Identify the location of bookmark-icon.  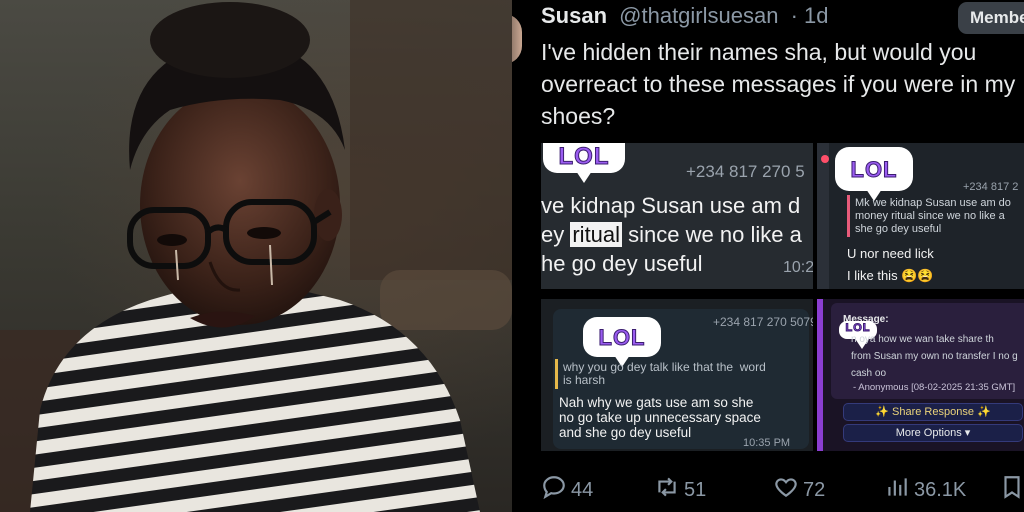
(1011, 490).